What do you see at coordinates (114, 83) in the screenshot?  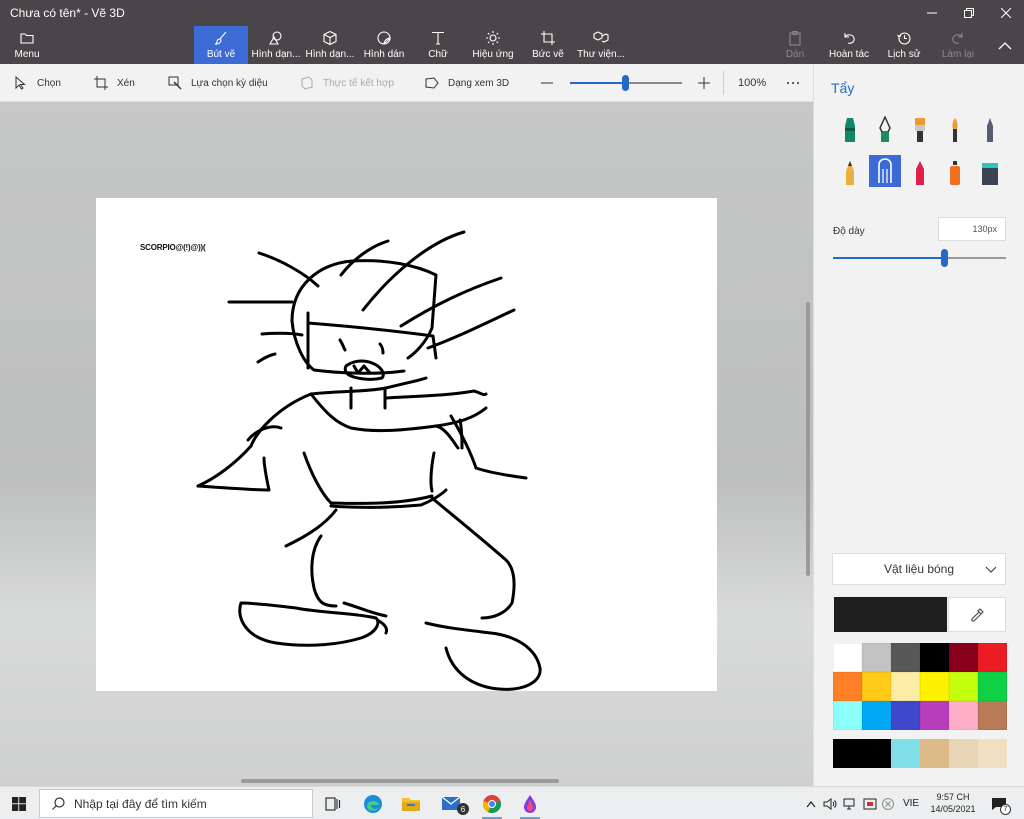 I see `crop-button: Xén` at bounding box center [114, 83].